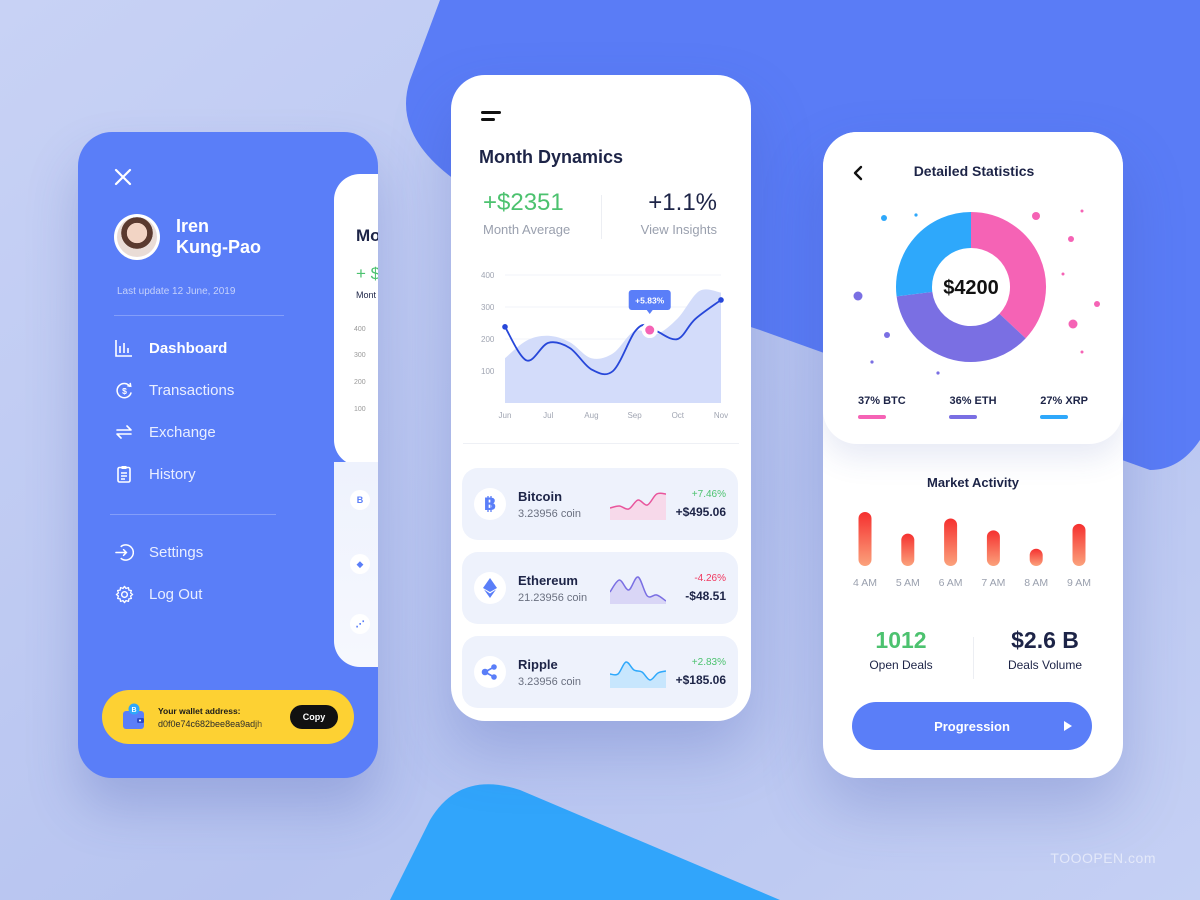  Describe the element at coordinates (488, 307) in the screenshot. I see `y-tick-label: 300` at that location.